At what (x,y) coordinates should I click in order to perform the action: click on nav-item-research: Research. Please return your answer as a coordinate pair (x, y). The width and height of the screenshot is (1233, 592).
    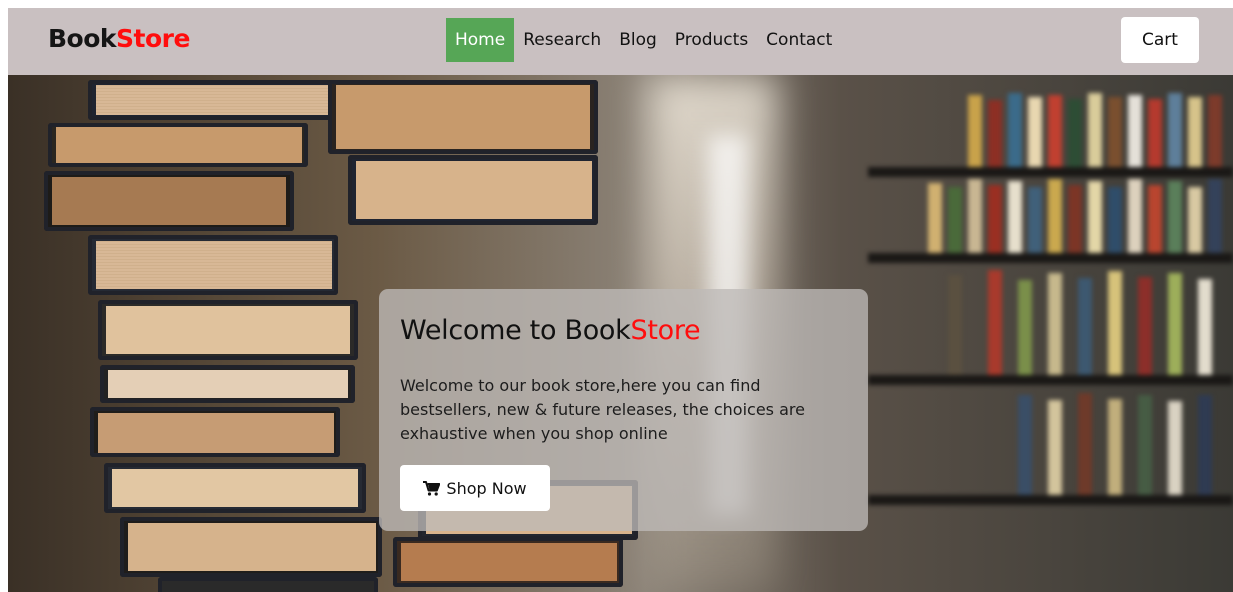
    Looking at the image, I should click on (562, 40).